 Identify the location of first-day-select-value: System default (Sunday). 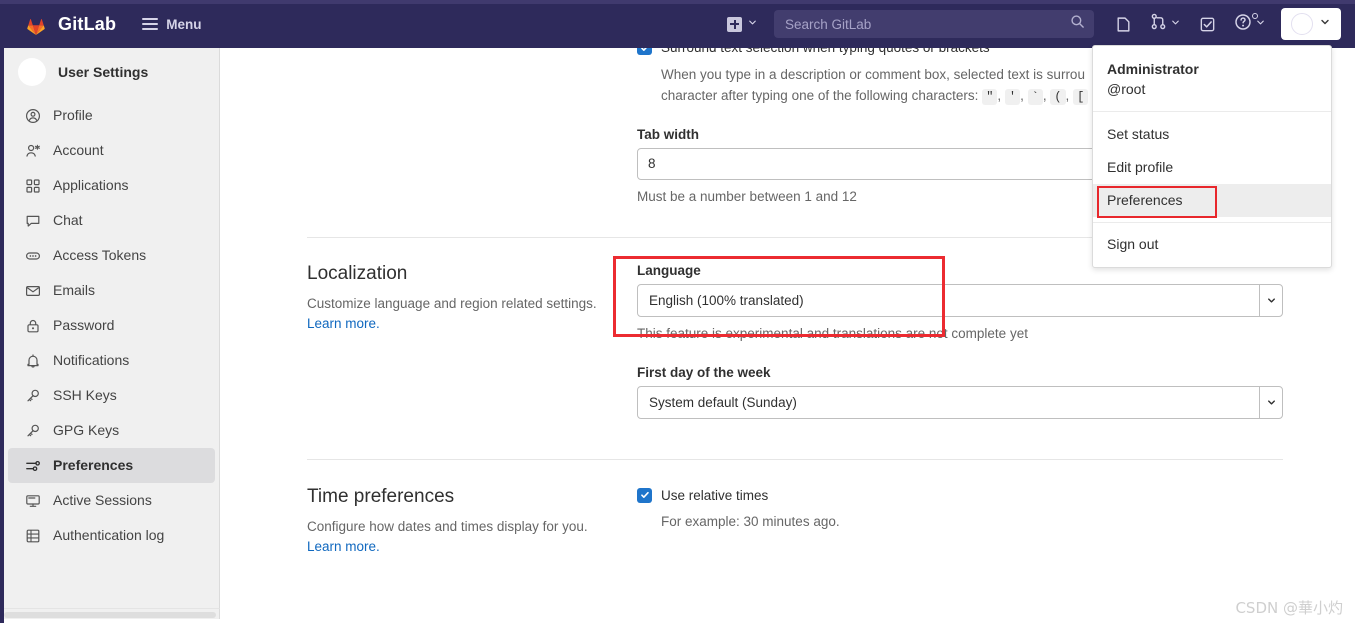
(723, 402).